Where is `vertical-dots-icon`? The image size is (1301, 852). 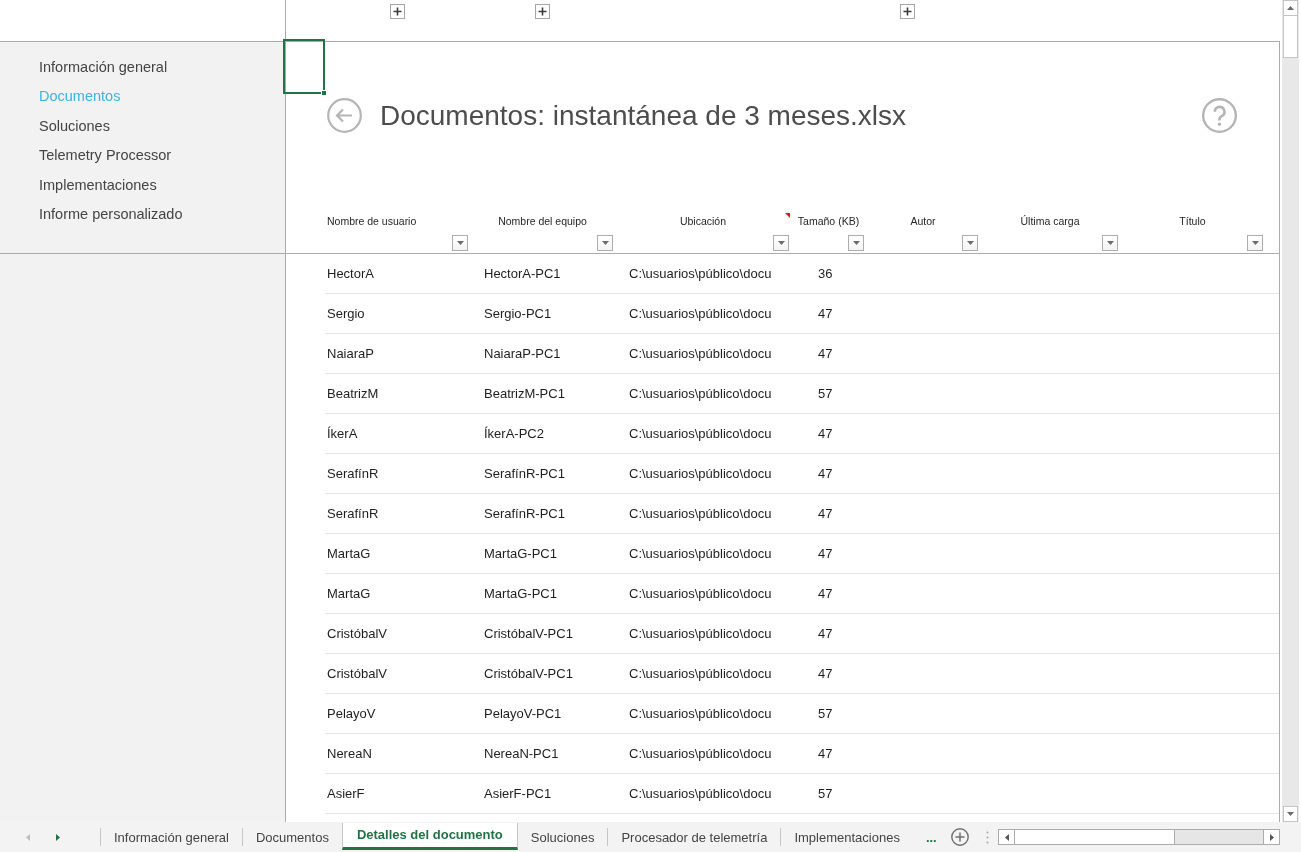
vertical-dots-icon is located at coordinates (987, 837).